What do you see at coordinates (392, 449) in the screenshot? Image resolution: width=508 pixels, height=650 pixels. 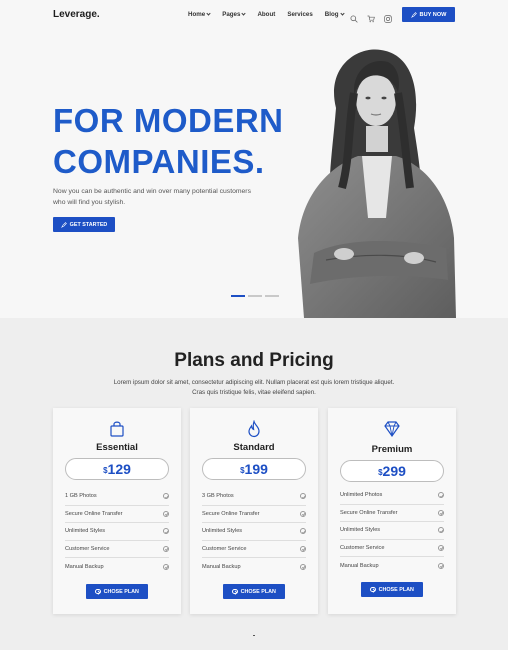 I see `plan-name: Premium` at bounding box center [392, 449].